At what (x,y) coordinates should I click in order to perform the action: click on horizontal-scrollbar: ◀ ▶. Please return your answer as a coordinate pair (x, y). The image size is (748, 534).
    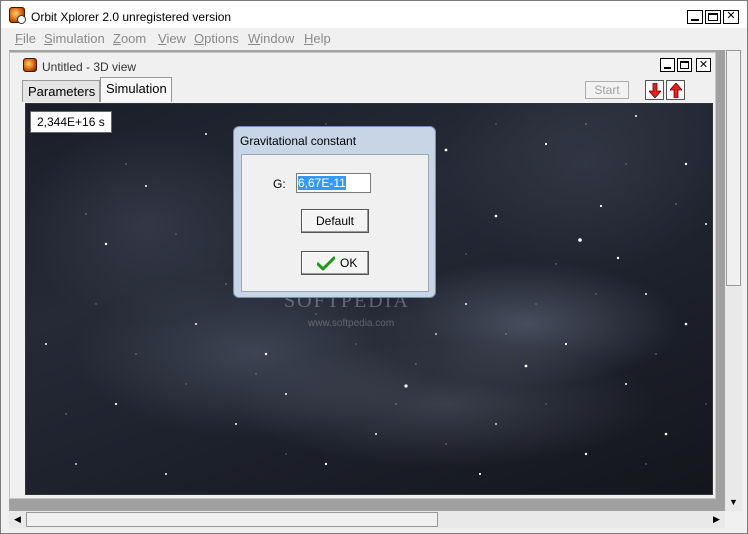
    Looking at the image, I should click on (367, 519).